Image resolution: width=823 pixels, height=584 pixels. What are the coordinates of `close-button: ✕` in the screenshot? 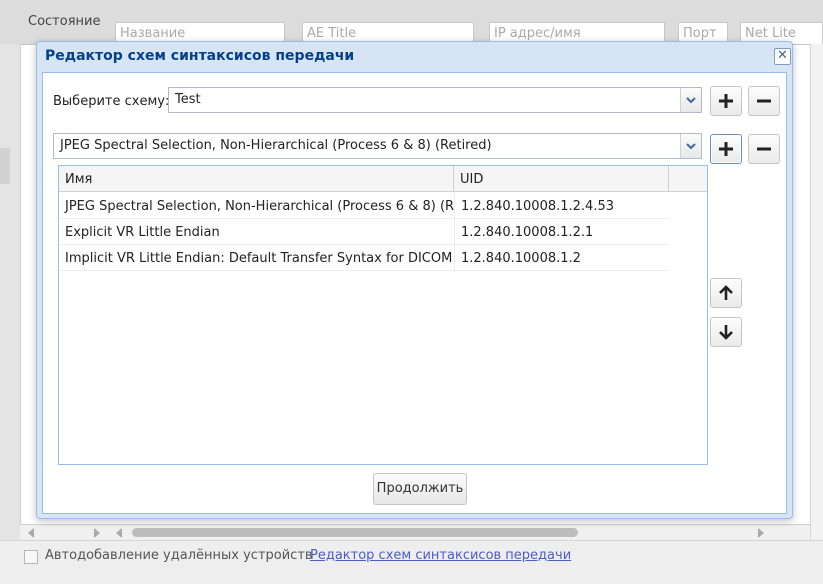 It's located at (782, 56).